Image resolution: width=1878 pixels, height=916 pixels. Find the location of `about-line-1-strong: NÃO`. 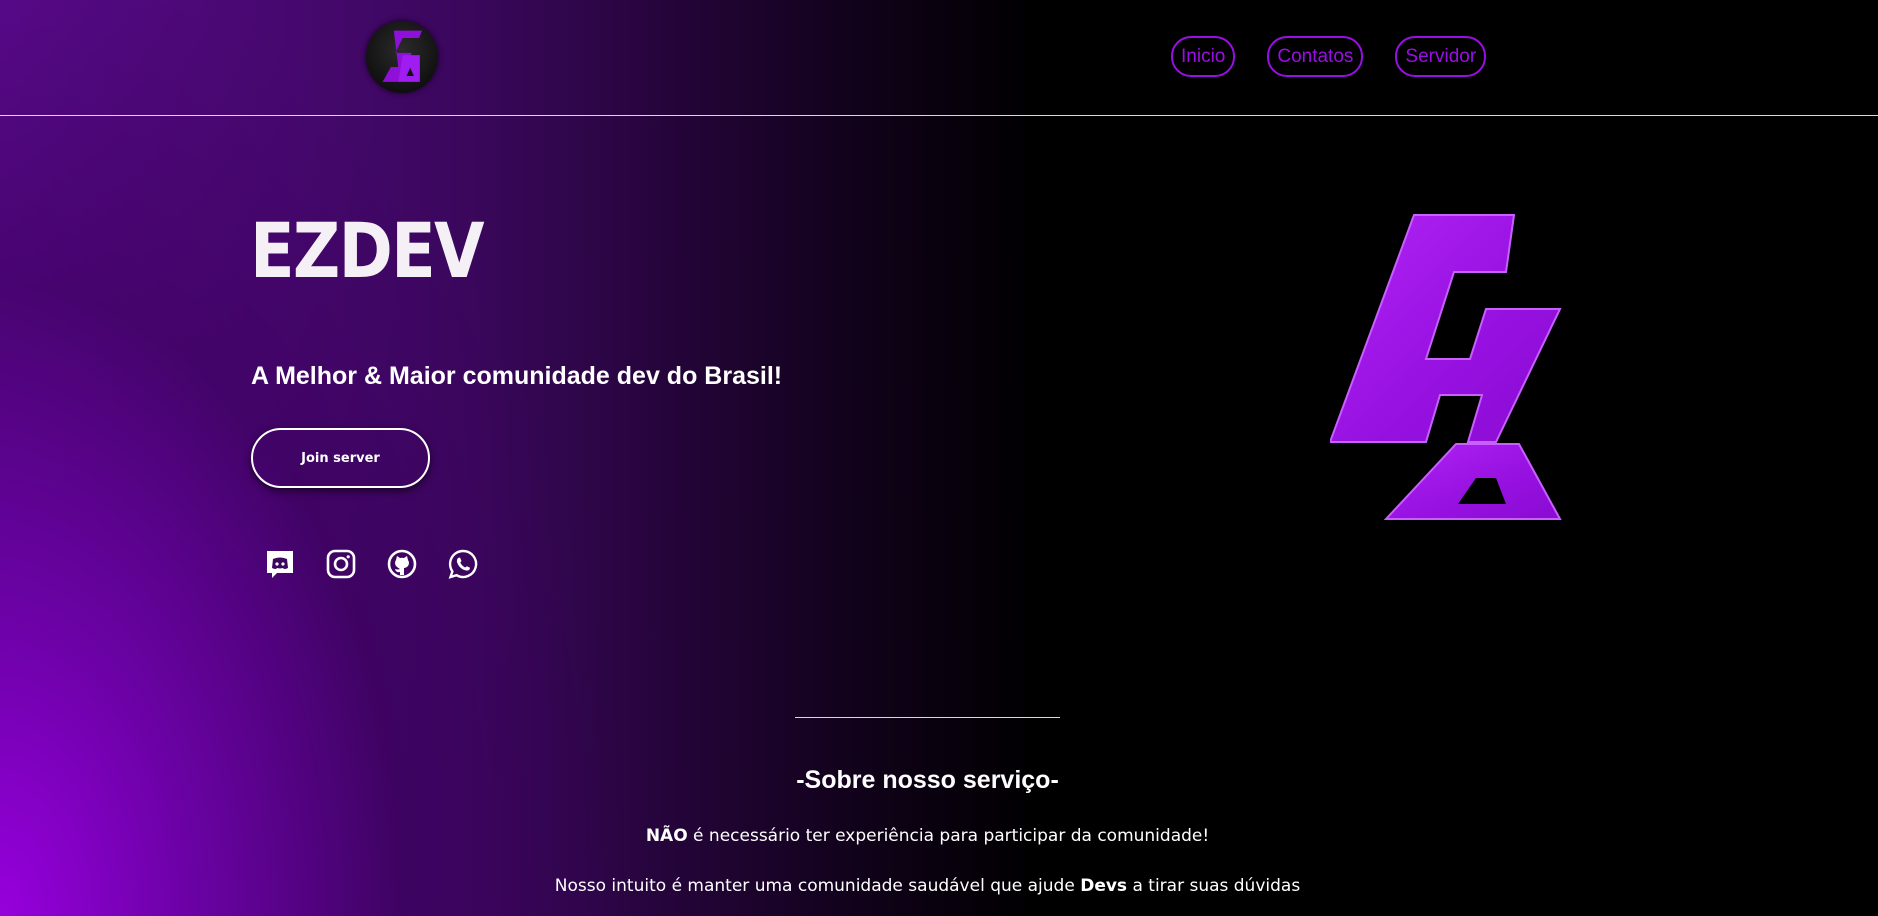

about-line-1-strong: NÃO is located at coordinates (666, 836).